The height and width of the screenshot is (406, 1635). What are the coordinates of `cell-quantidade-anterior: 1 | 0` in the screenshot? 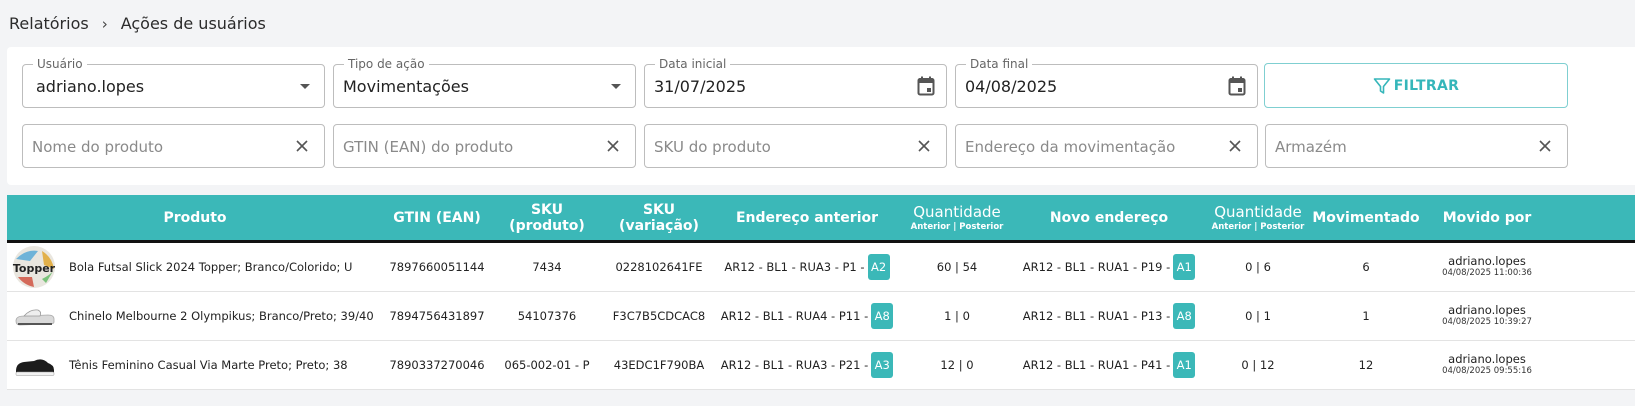 It's located at (957, 316).